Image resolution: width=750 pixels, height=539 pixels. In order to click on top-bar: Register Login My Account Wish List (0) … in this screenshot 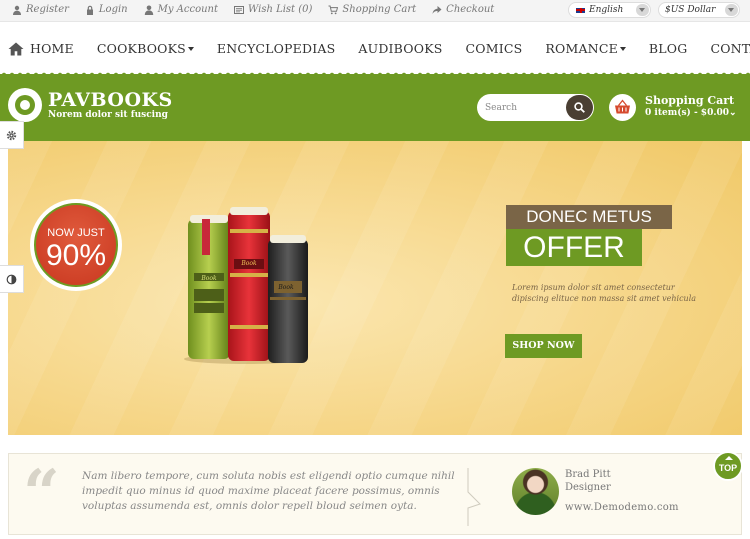, I will do `click(375, 11)`.